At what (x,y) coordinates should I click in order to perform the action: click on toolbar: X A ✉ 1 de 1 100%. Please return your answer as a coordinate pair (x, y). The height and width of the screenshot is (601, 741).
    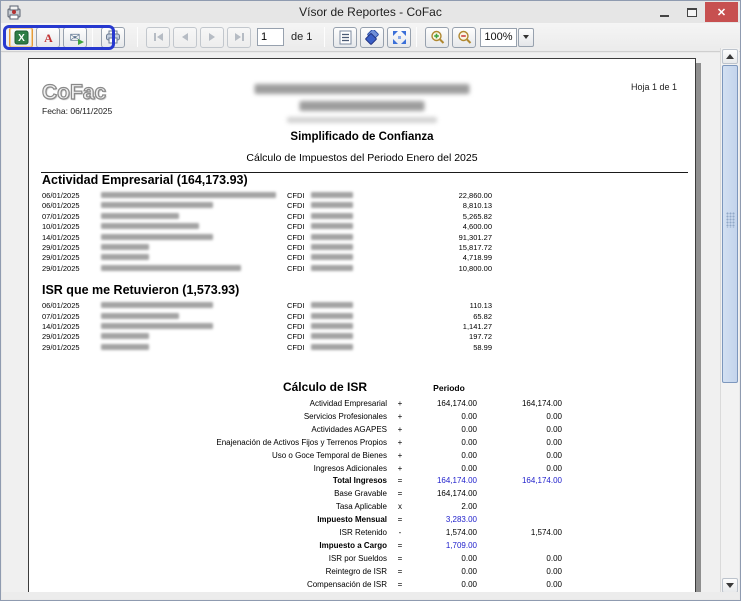
    Looking at the image, I should click on (370, 37).